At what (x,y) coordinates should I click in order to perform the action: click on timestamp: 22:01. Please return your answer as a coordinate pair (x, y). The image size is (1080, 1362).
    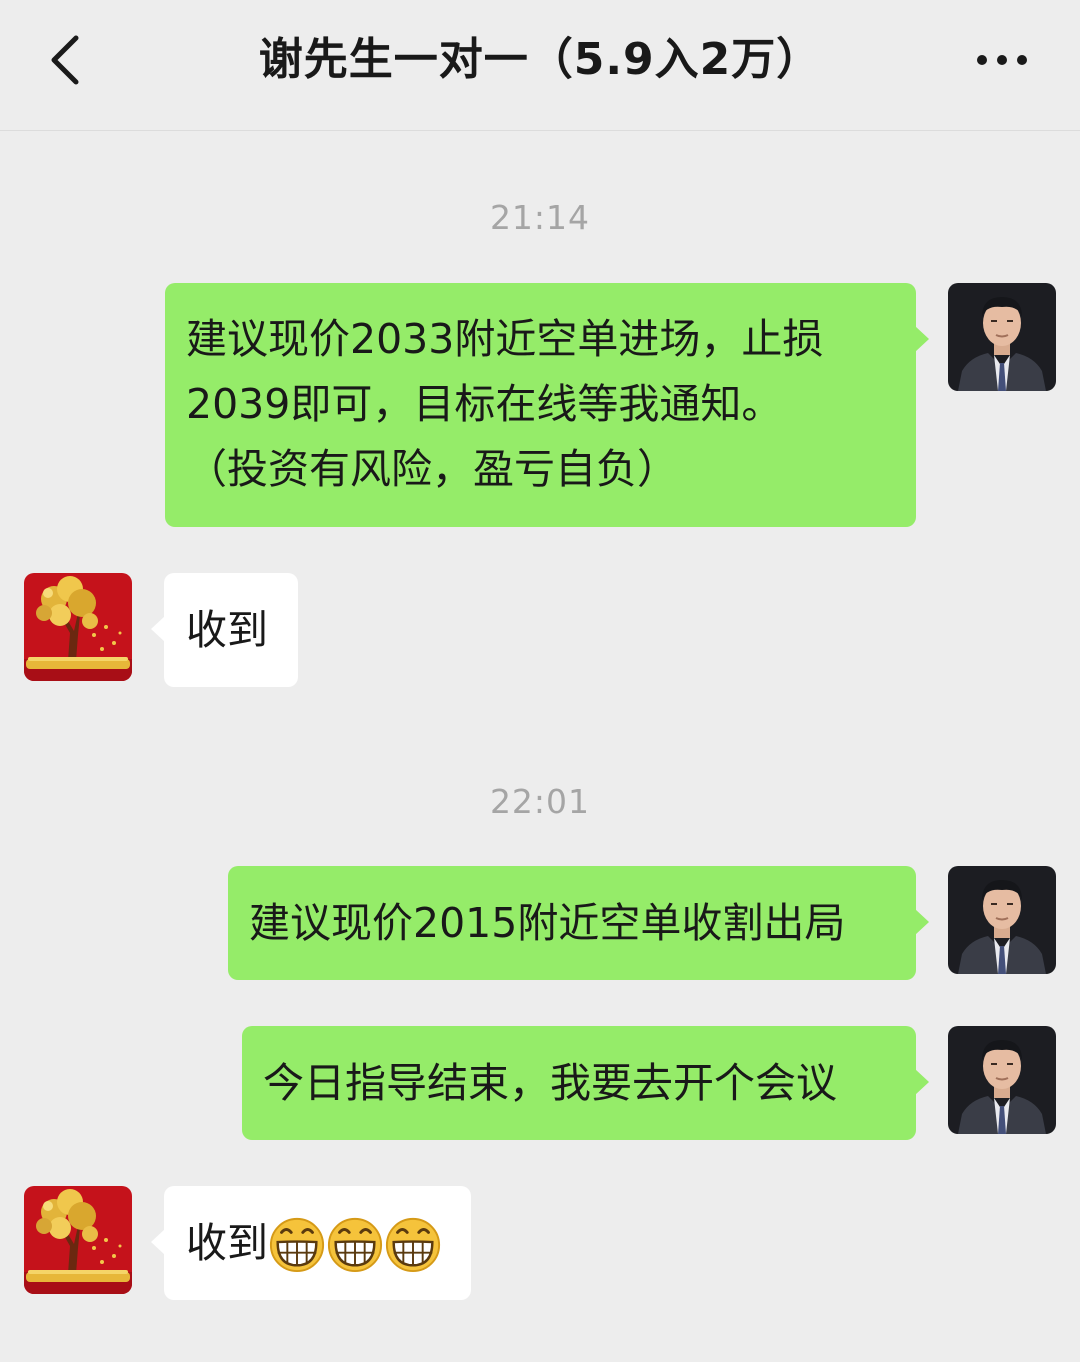
    Looking at the image, I should click on (540, 801).